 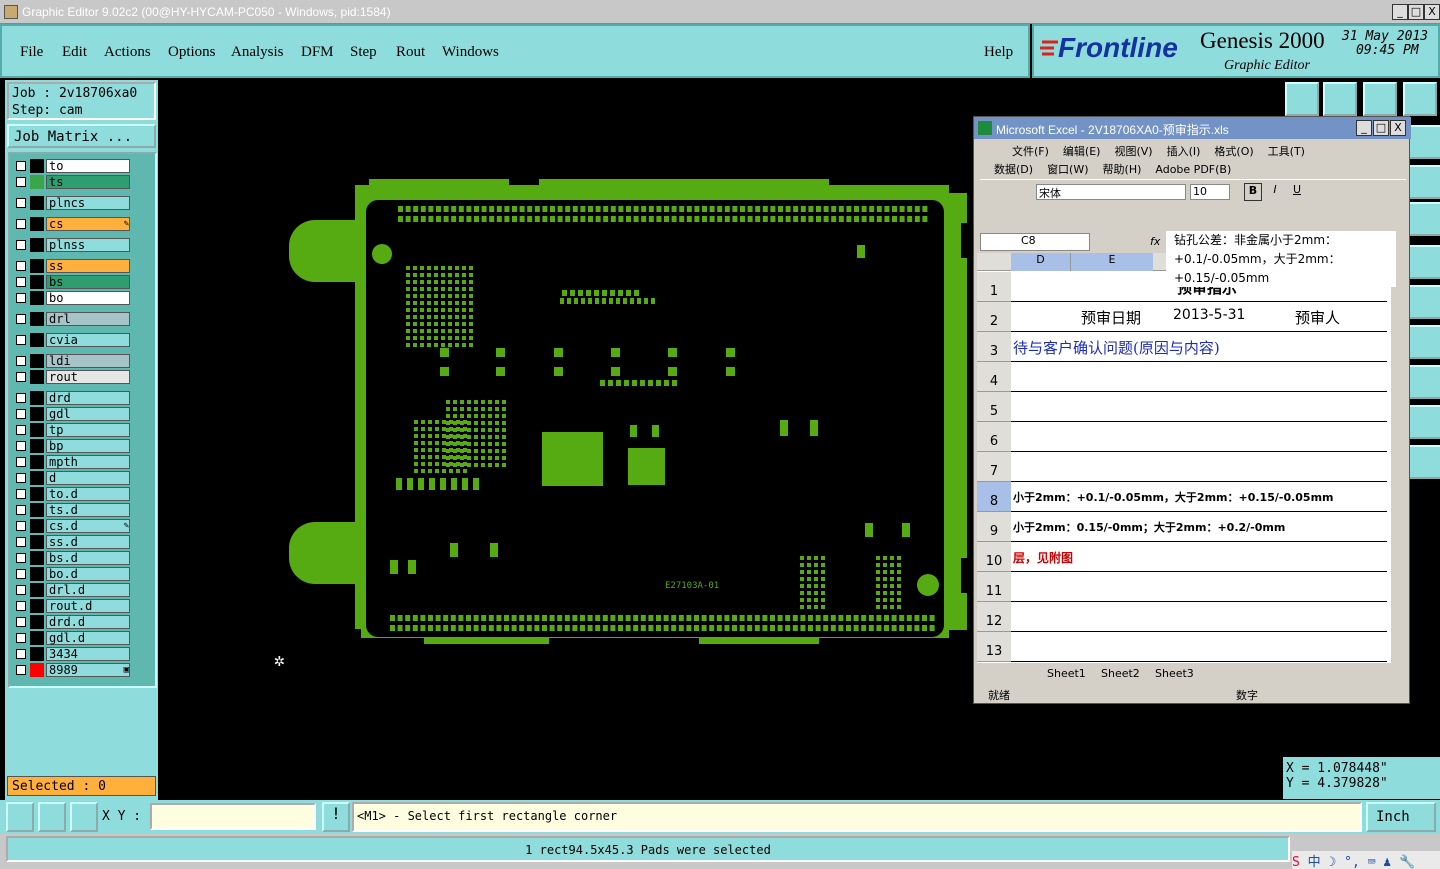 What do you see at coordinates (1401, 817) in the screenshot?
I see `units-button: Inch` at bounding box center [1401, 817].